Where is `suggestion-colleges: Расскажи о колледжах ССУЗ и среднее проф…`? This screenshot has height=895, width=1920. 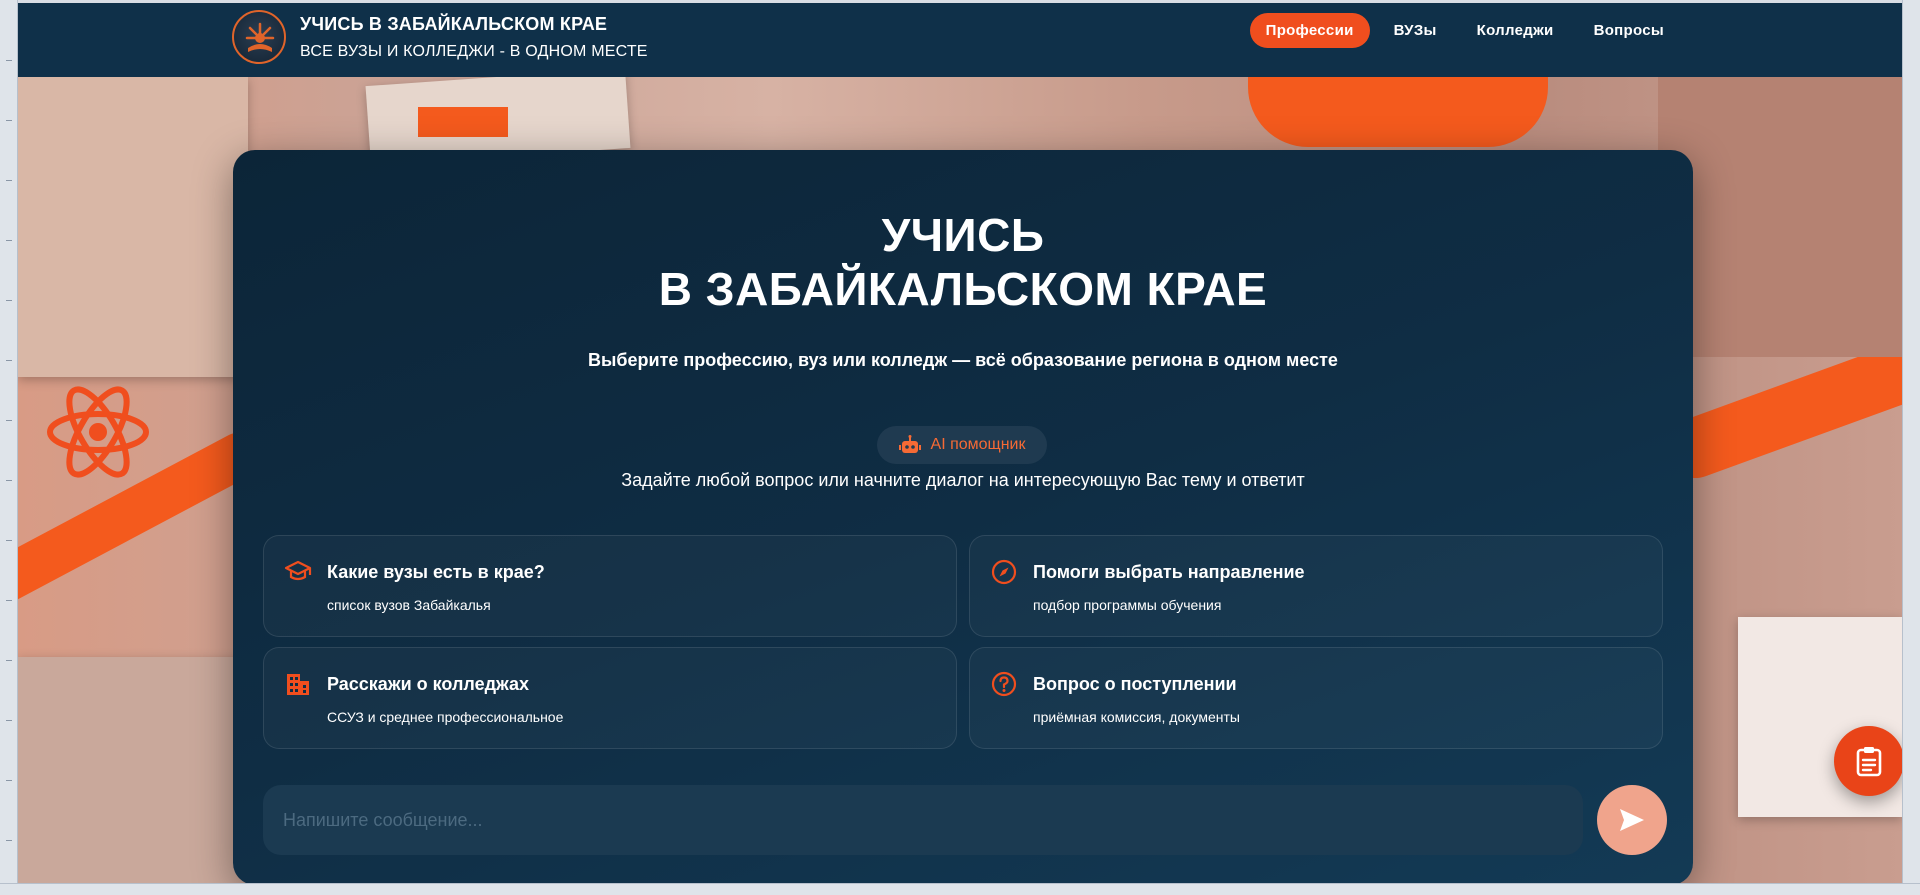
suggestion-colleges: Расскажи о колледжах ССУЗ и среднее проф… is located at coordinates (610, 698).